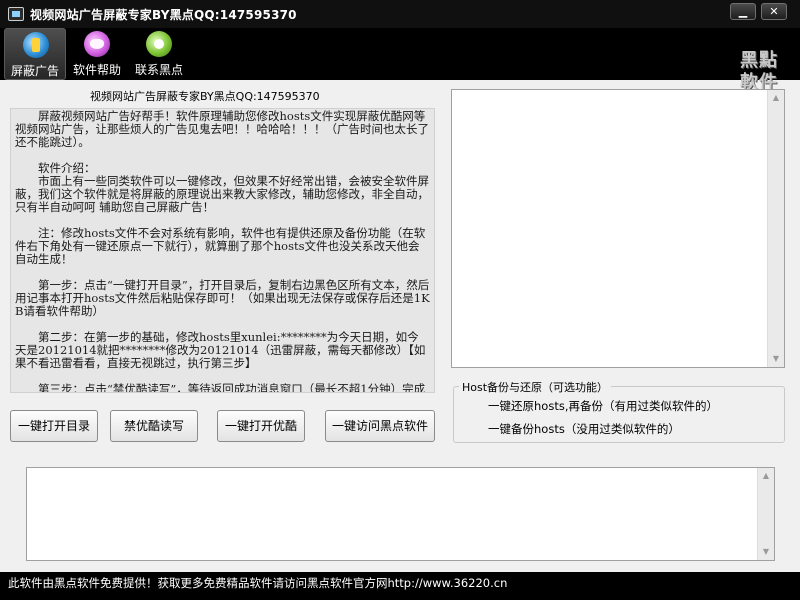  Describe the element at coordinates (380, 426) in the screenshot. I see `visit-site-button: 一键访问黑点软件` at that location.